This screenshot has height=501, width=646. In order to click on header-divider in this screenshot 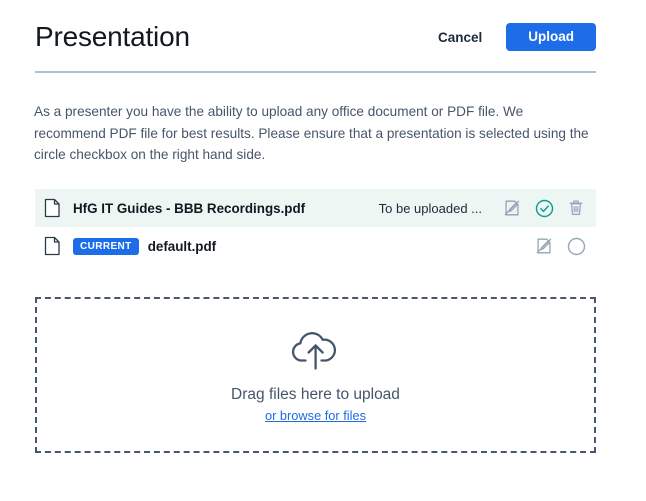, I will do `click(315, 72)`.